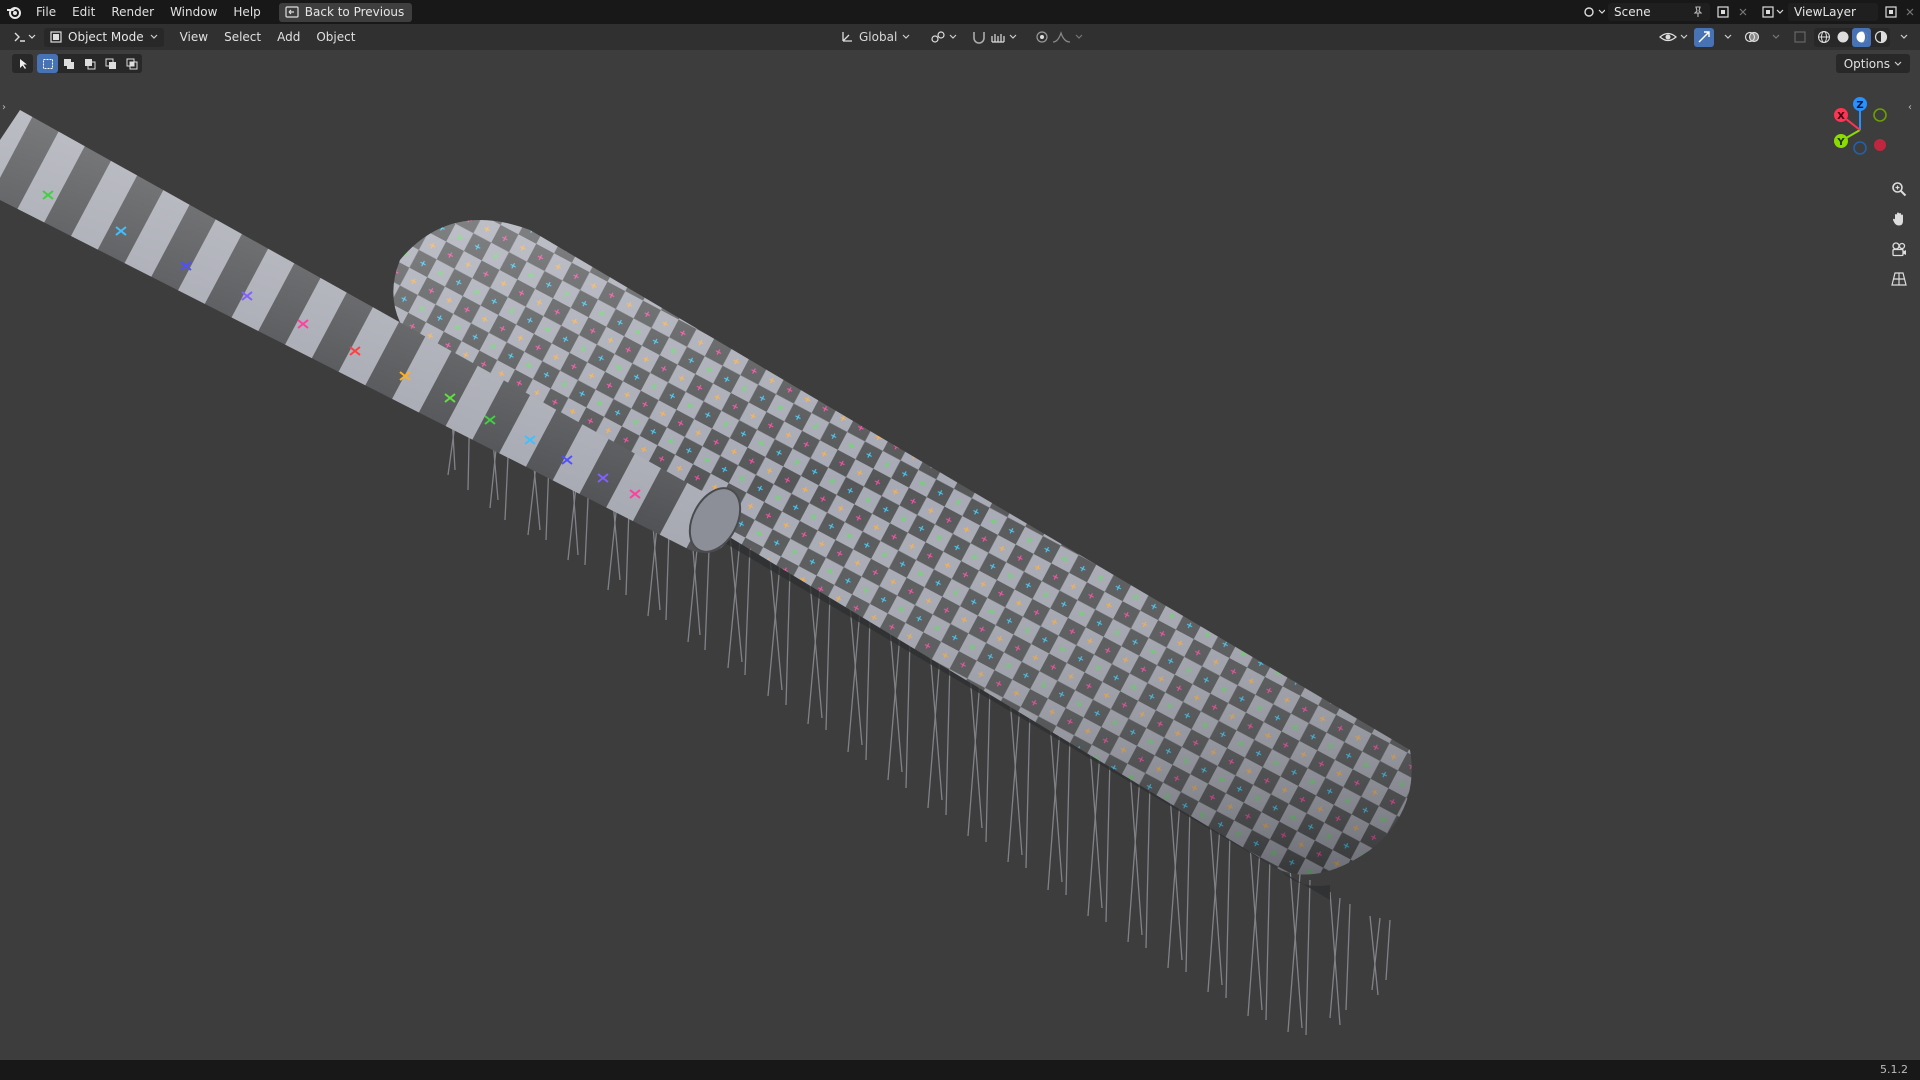  I want to click on options-dropdown: Options, so click(1872, 63).